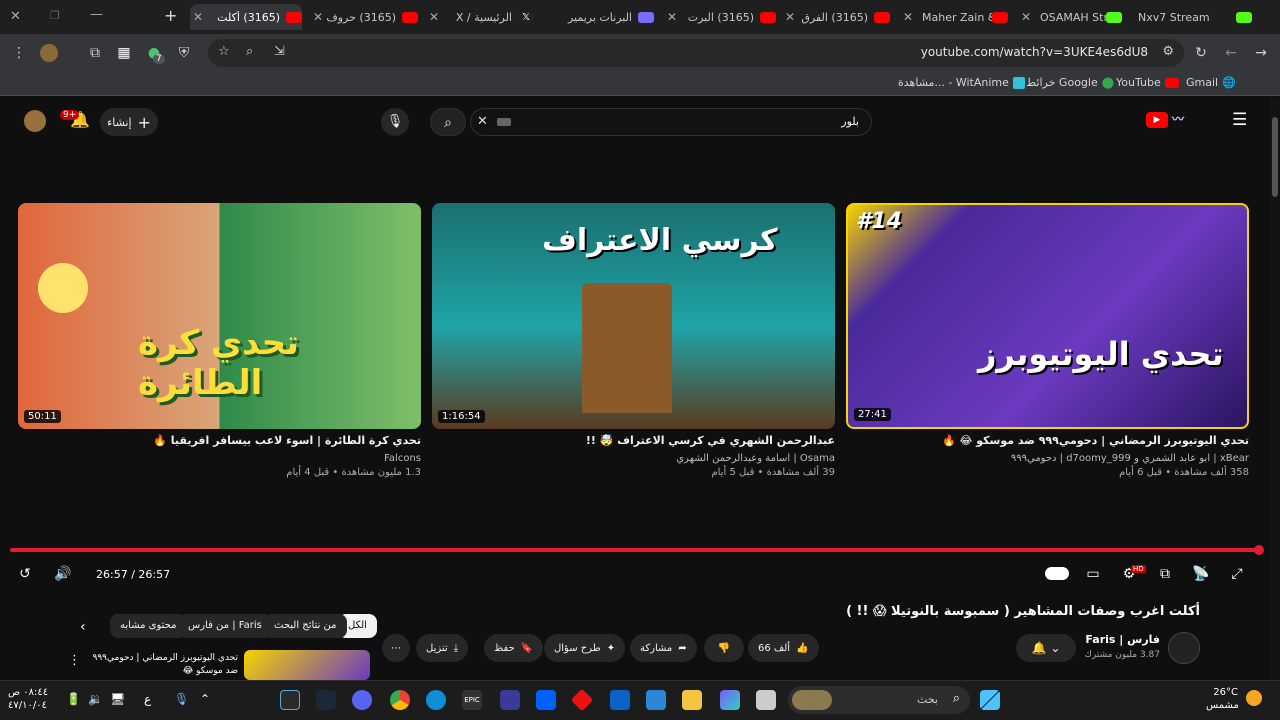  Describe the element at coordinates (635, 550) in the screenshot. I see `progress-bar` at that location.